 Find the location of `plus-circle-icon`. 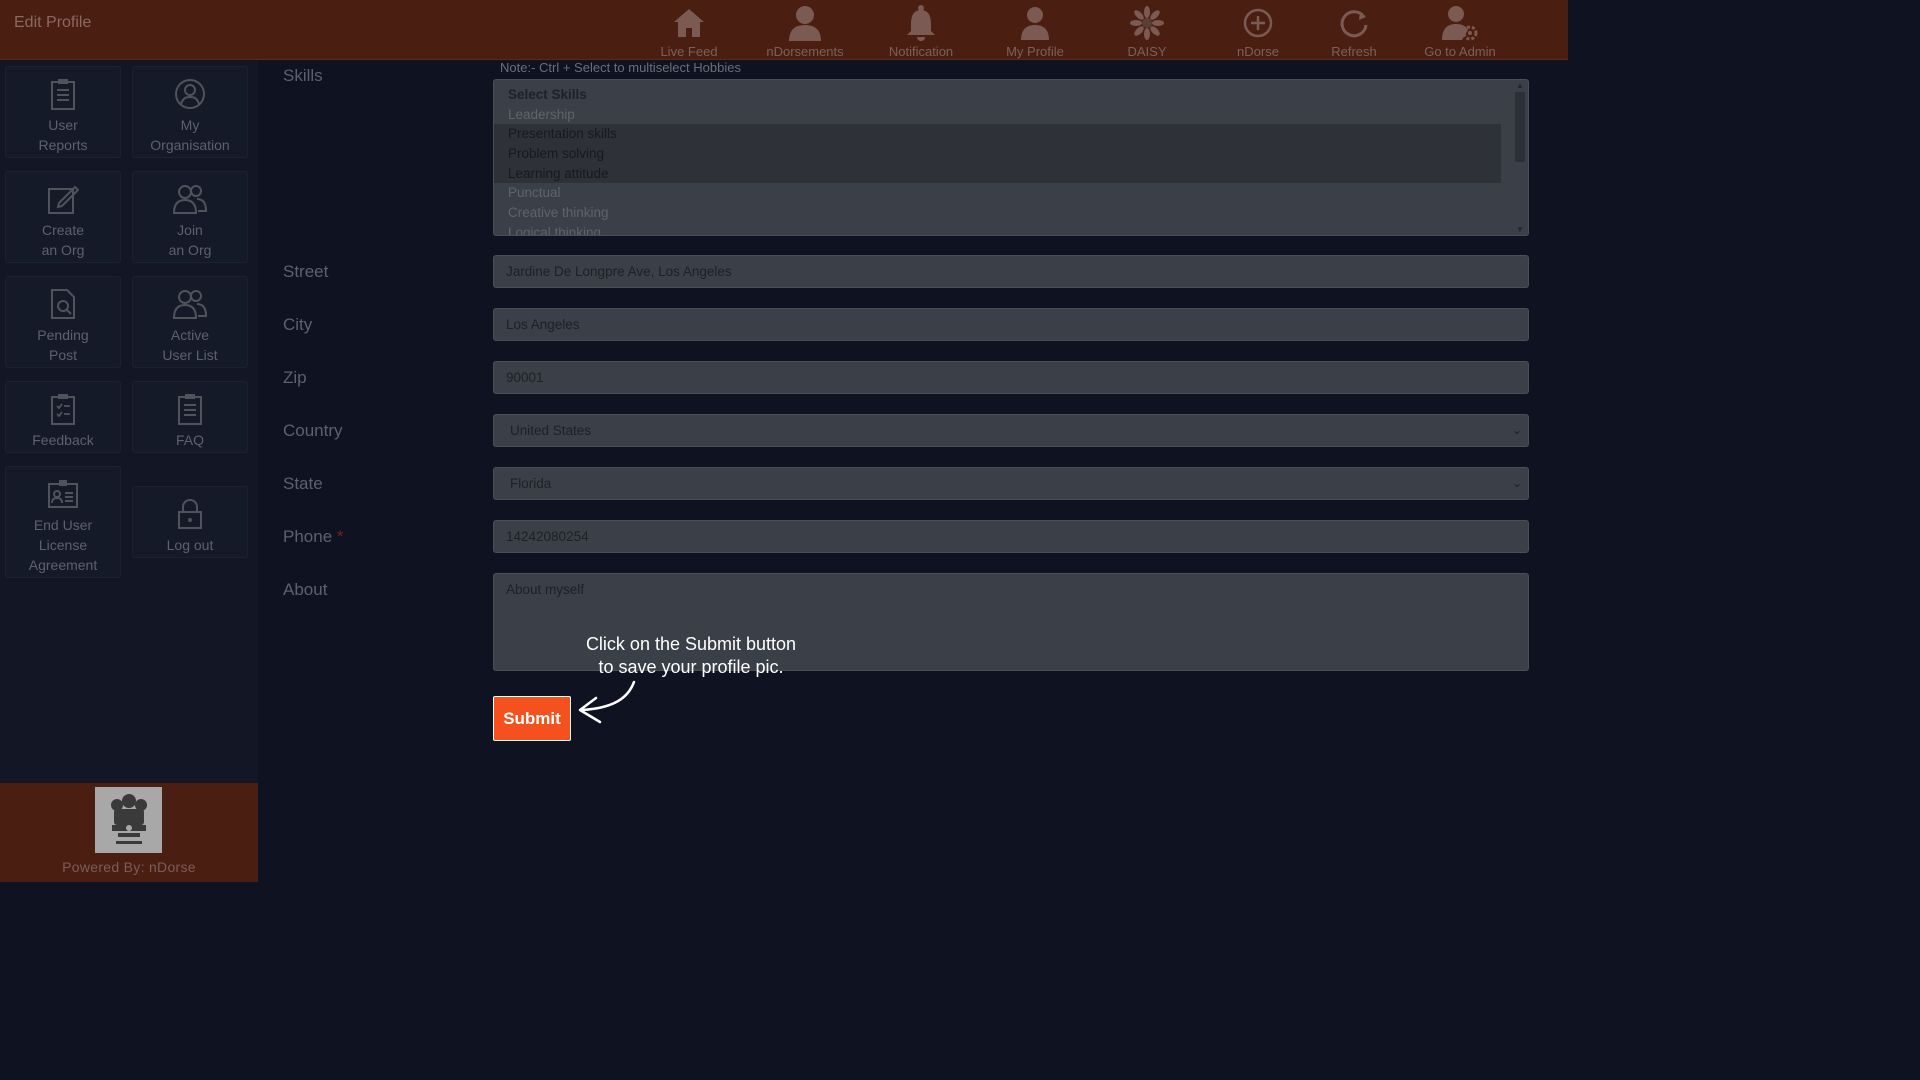

plus-circle-icon is located at coordinates (1258, 23).